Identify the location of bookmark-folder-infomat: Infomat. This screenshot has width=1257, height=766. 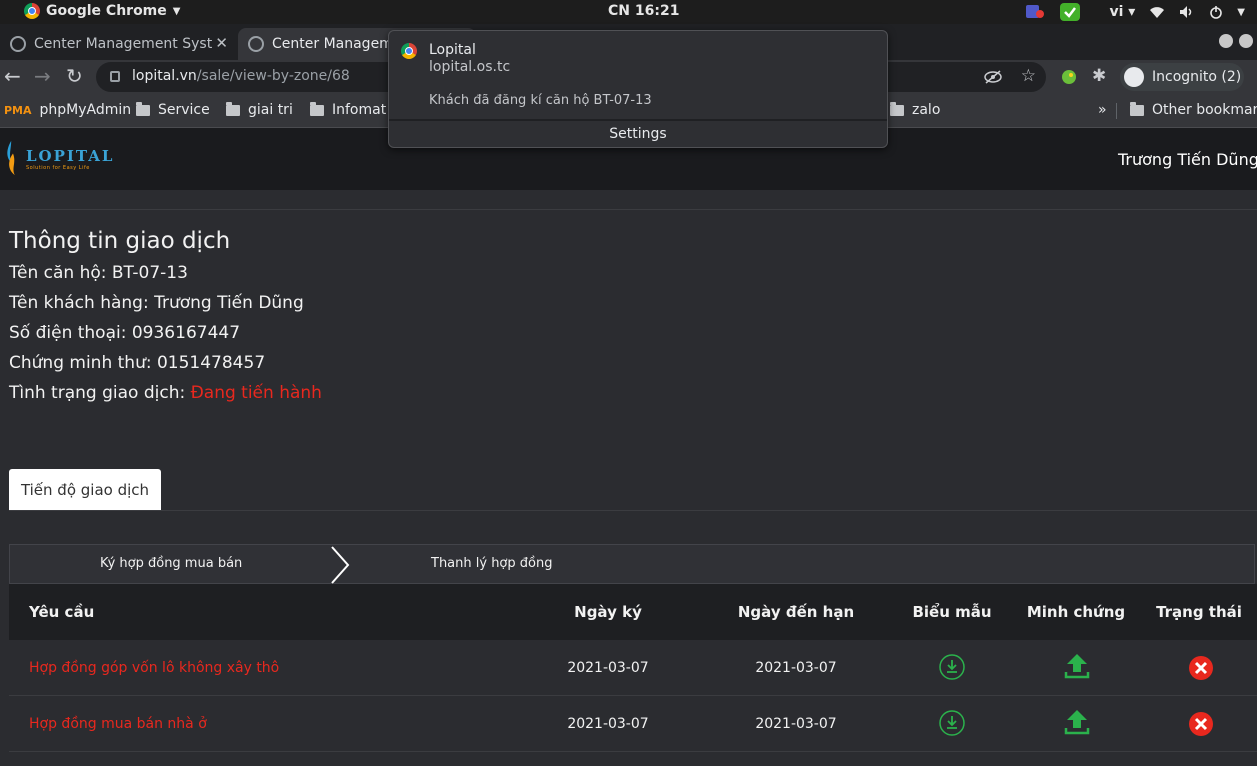
(348, 109).